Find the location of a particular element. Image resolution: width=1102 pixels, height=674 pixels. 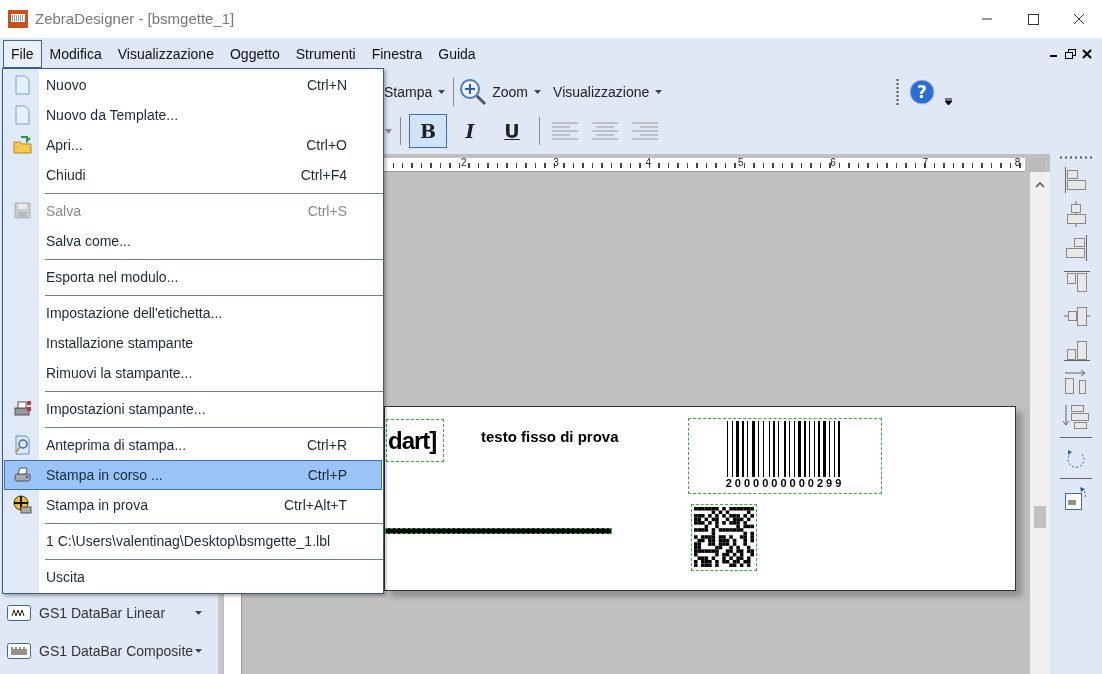

menu-item: Uscita is located at coordinates (193, 577).